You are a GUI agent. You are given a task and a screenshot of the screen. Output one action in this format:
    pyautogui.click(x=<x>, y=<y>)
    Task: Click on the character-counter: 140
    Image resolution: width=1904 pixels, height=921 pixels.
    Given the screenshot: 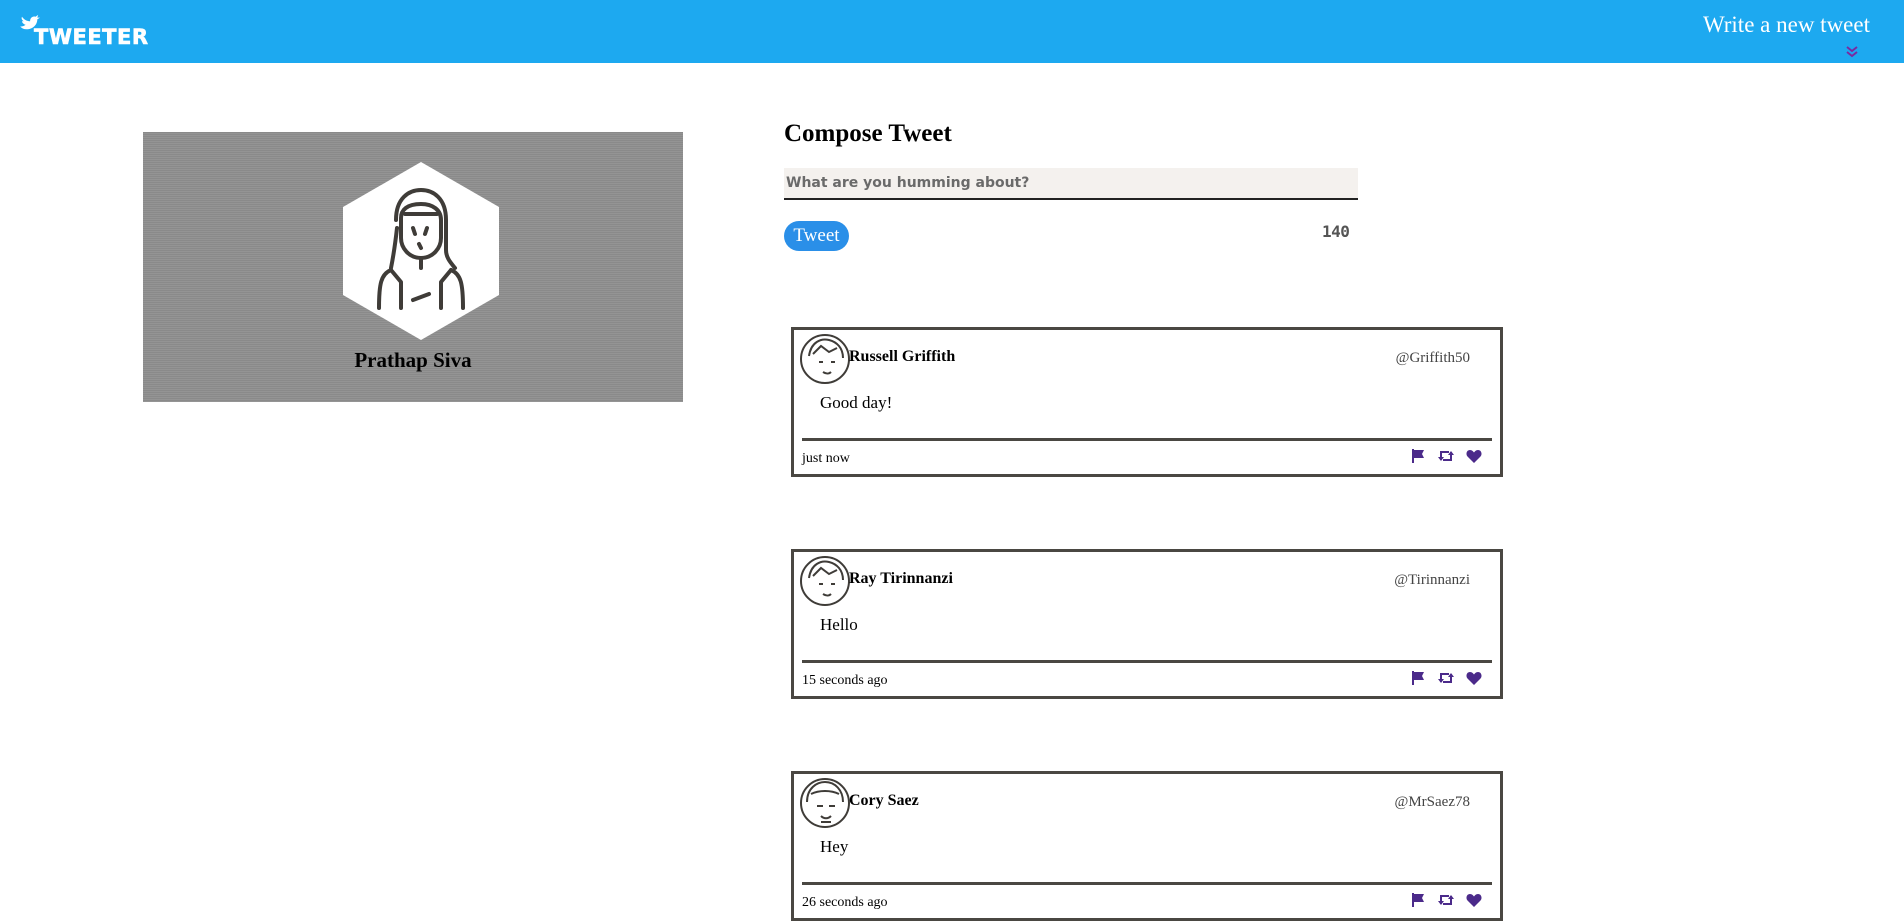 What is the action you would take?
    pyautogui.click(x=1336, y=231)
    